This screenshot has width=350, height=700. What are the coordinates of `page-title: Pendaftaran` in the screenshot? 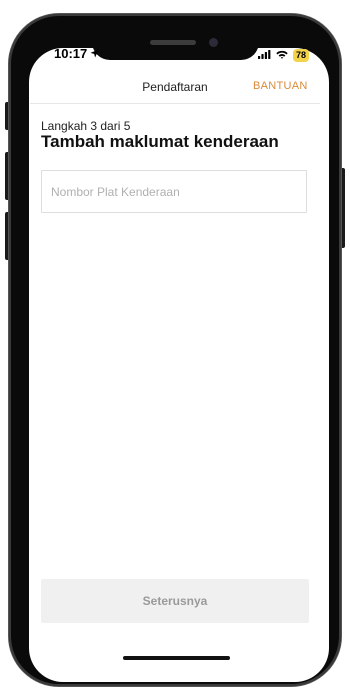 It's located at (175, 87).